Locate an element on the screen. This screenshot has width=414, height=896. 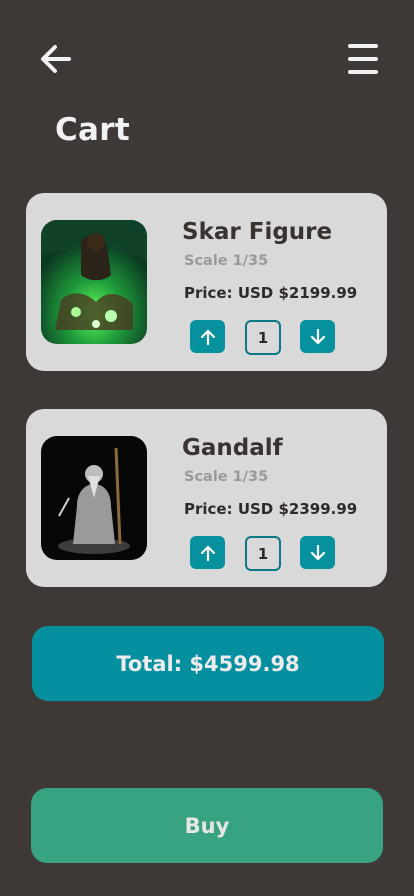
gandalf-figure-image is located at coordinates (94, 498).